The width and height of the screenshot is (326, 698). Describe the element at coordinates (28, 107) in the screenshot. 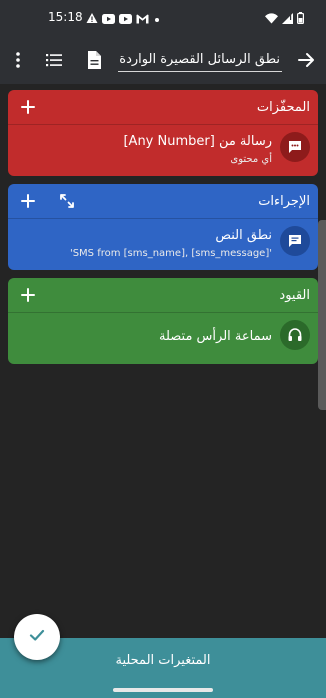

I see `add-trigger-icon` at that location.